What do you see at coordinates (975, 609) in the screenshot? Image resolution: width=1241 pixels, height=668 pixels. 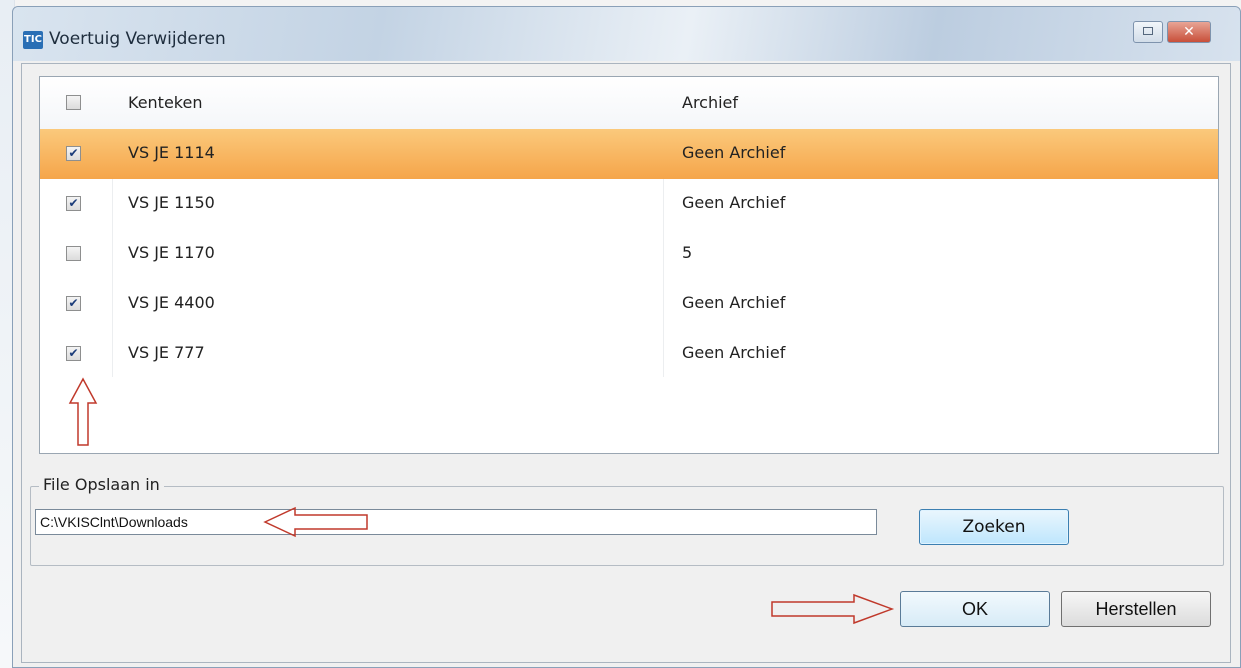 I see `ok-button: OK` at bounding box center [975, 609].